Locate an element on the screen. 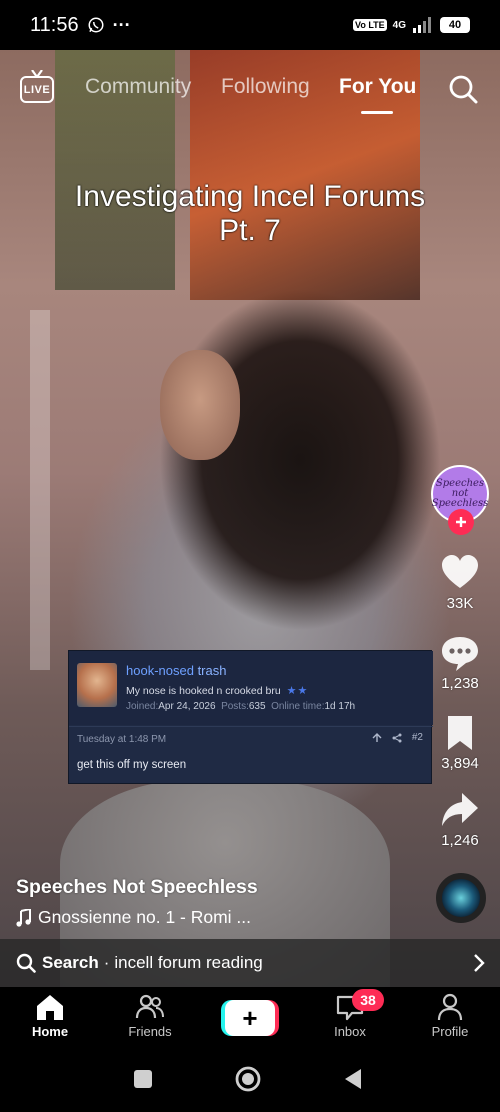 This screenshot has height=1112, width=500. volte-badge: Vo LTE is located at coordinates (369, 25).